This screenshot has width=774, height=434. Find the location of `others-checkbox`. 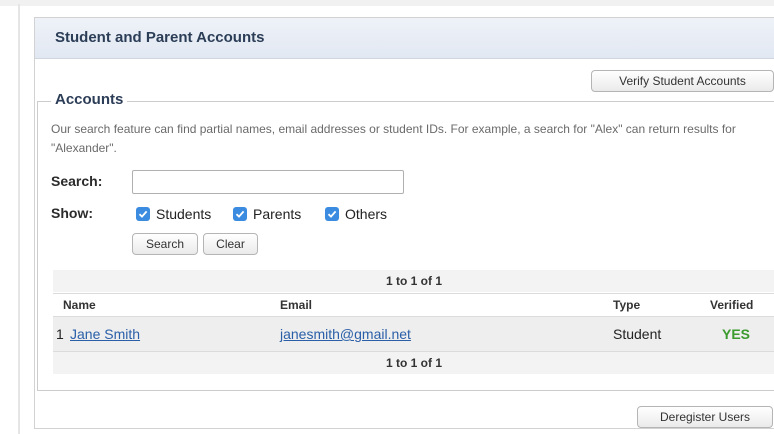

others-checkbox is located at coordinates (332, 214).